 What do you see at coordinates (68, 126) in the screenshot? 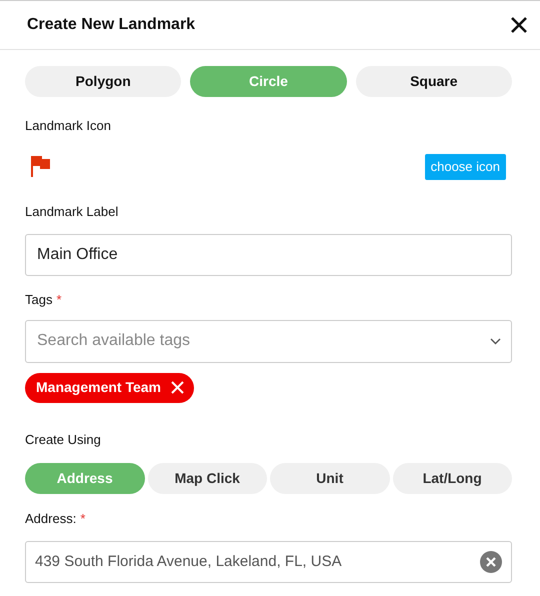
I see `field-label: Landmark Icon` at bounding box center [68, 126].